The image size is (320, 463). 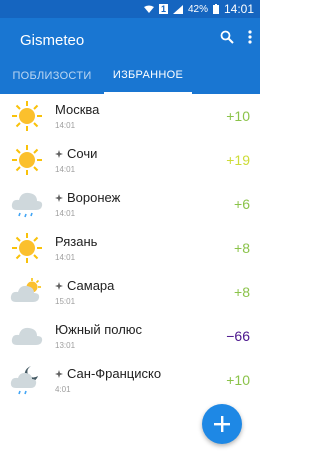 I want to click on city-name: Воронеж, so click(x=94, y=197).